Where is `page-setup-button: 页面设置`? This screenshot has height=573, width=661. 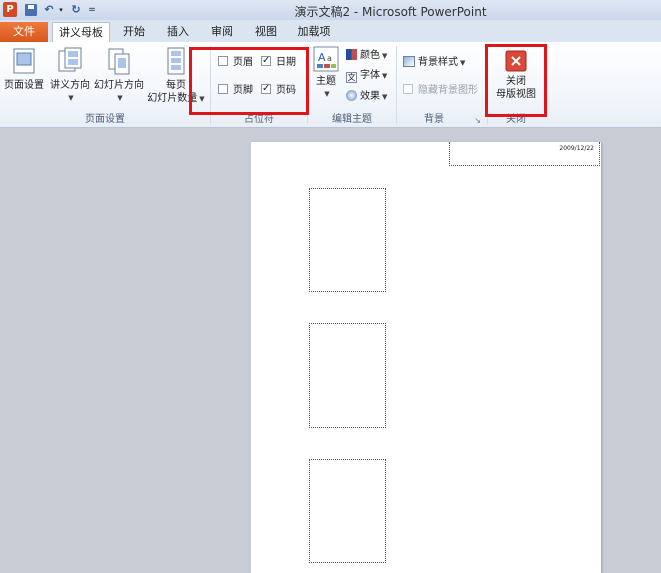 page-setup-button: 页面设置 is located at coordinates (24, 69).